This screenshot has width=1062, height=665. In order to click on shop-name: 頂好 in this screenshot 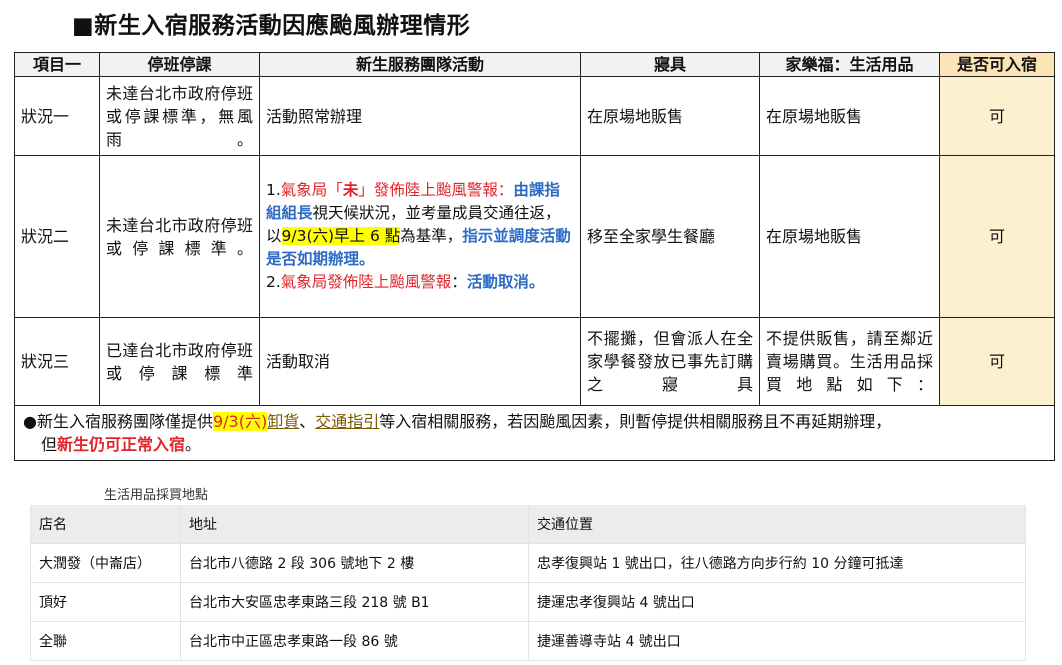, I will do `click(105, 602)`.